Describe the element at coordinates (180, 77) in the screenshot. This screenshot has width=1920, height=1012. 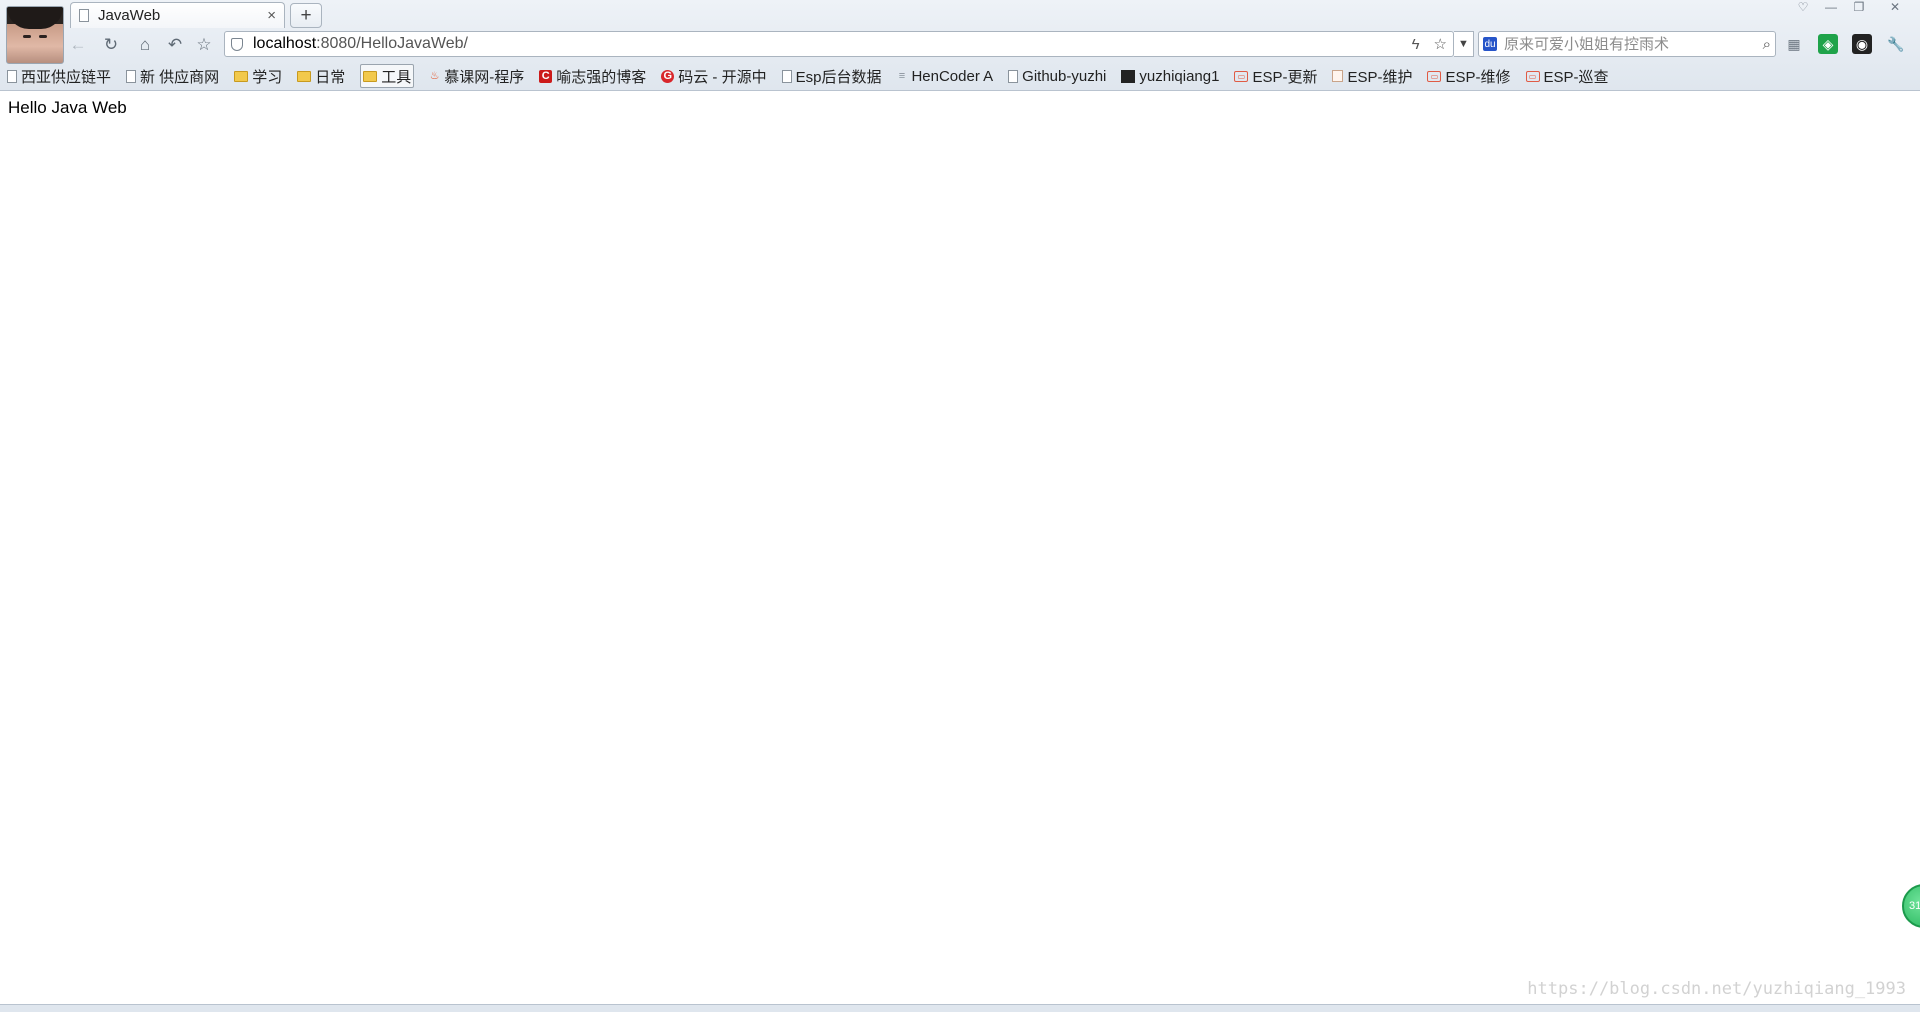
I see `bookmark-label: 新 供应商网` at that location.